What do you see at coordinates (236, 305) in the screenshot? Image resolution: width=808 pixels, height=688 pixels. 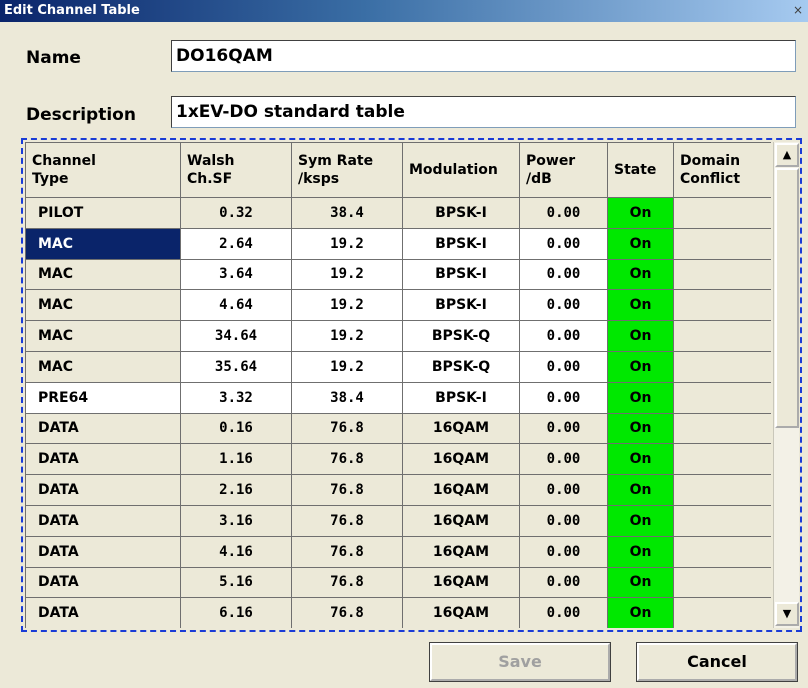 I see `walsh-cell: 4.64` at bounding box center [236, 305].